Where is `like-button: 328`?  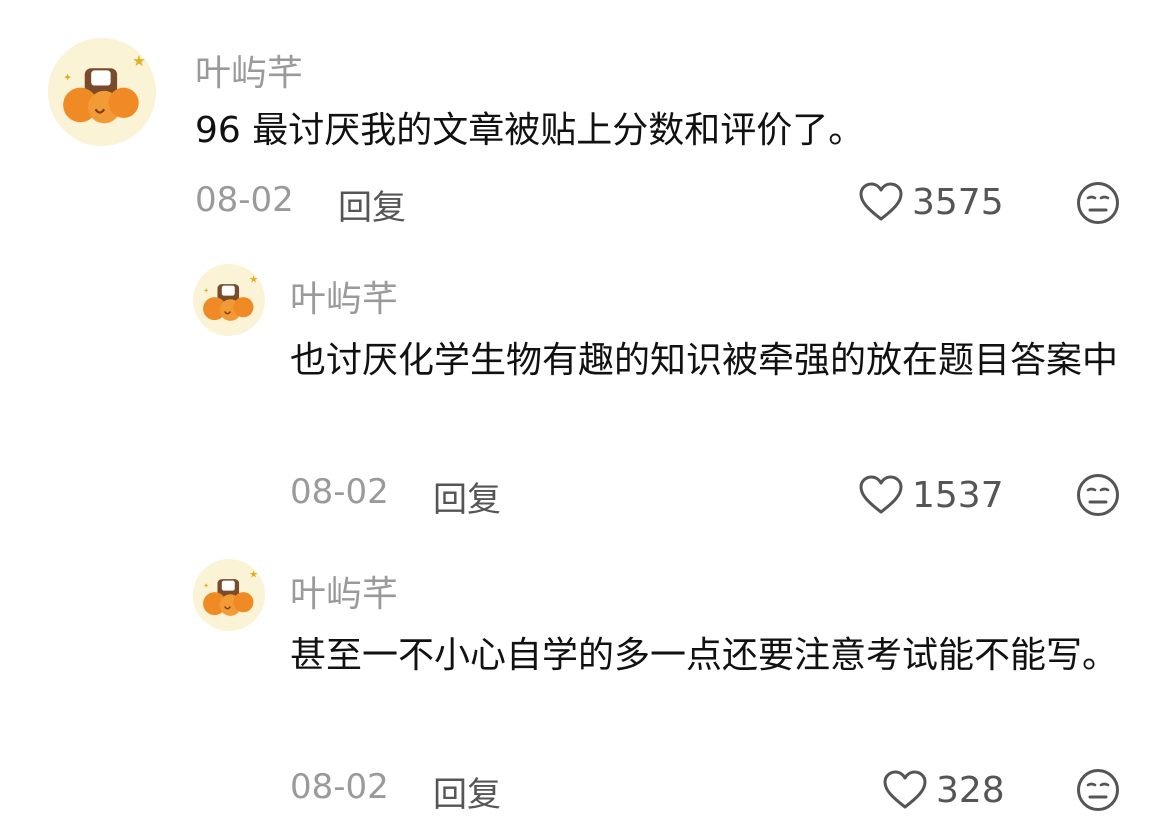 like-button: 328 is located at coordinates (943, 790).